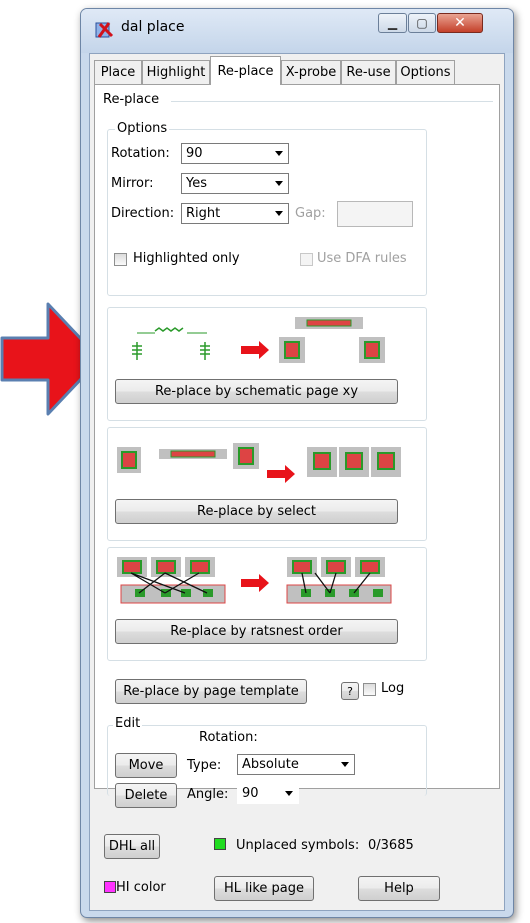 This screenshot has height=923, width=530. I want to click on minimize-button: ▁, so click(392, 23).